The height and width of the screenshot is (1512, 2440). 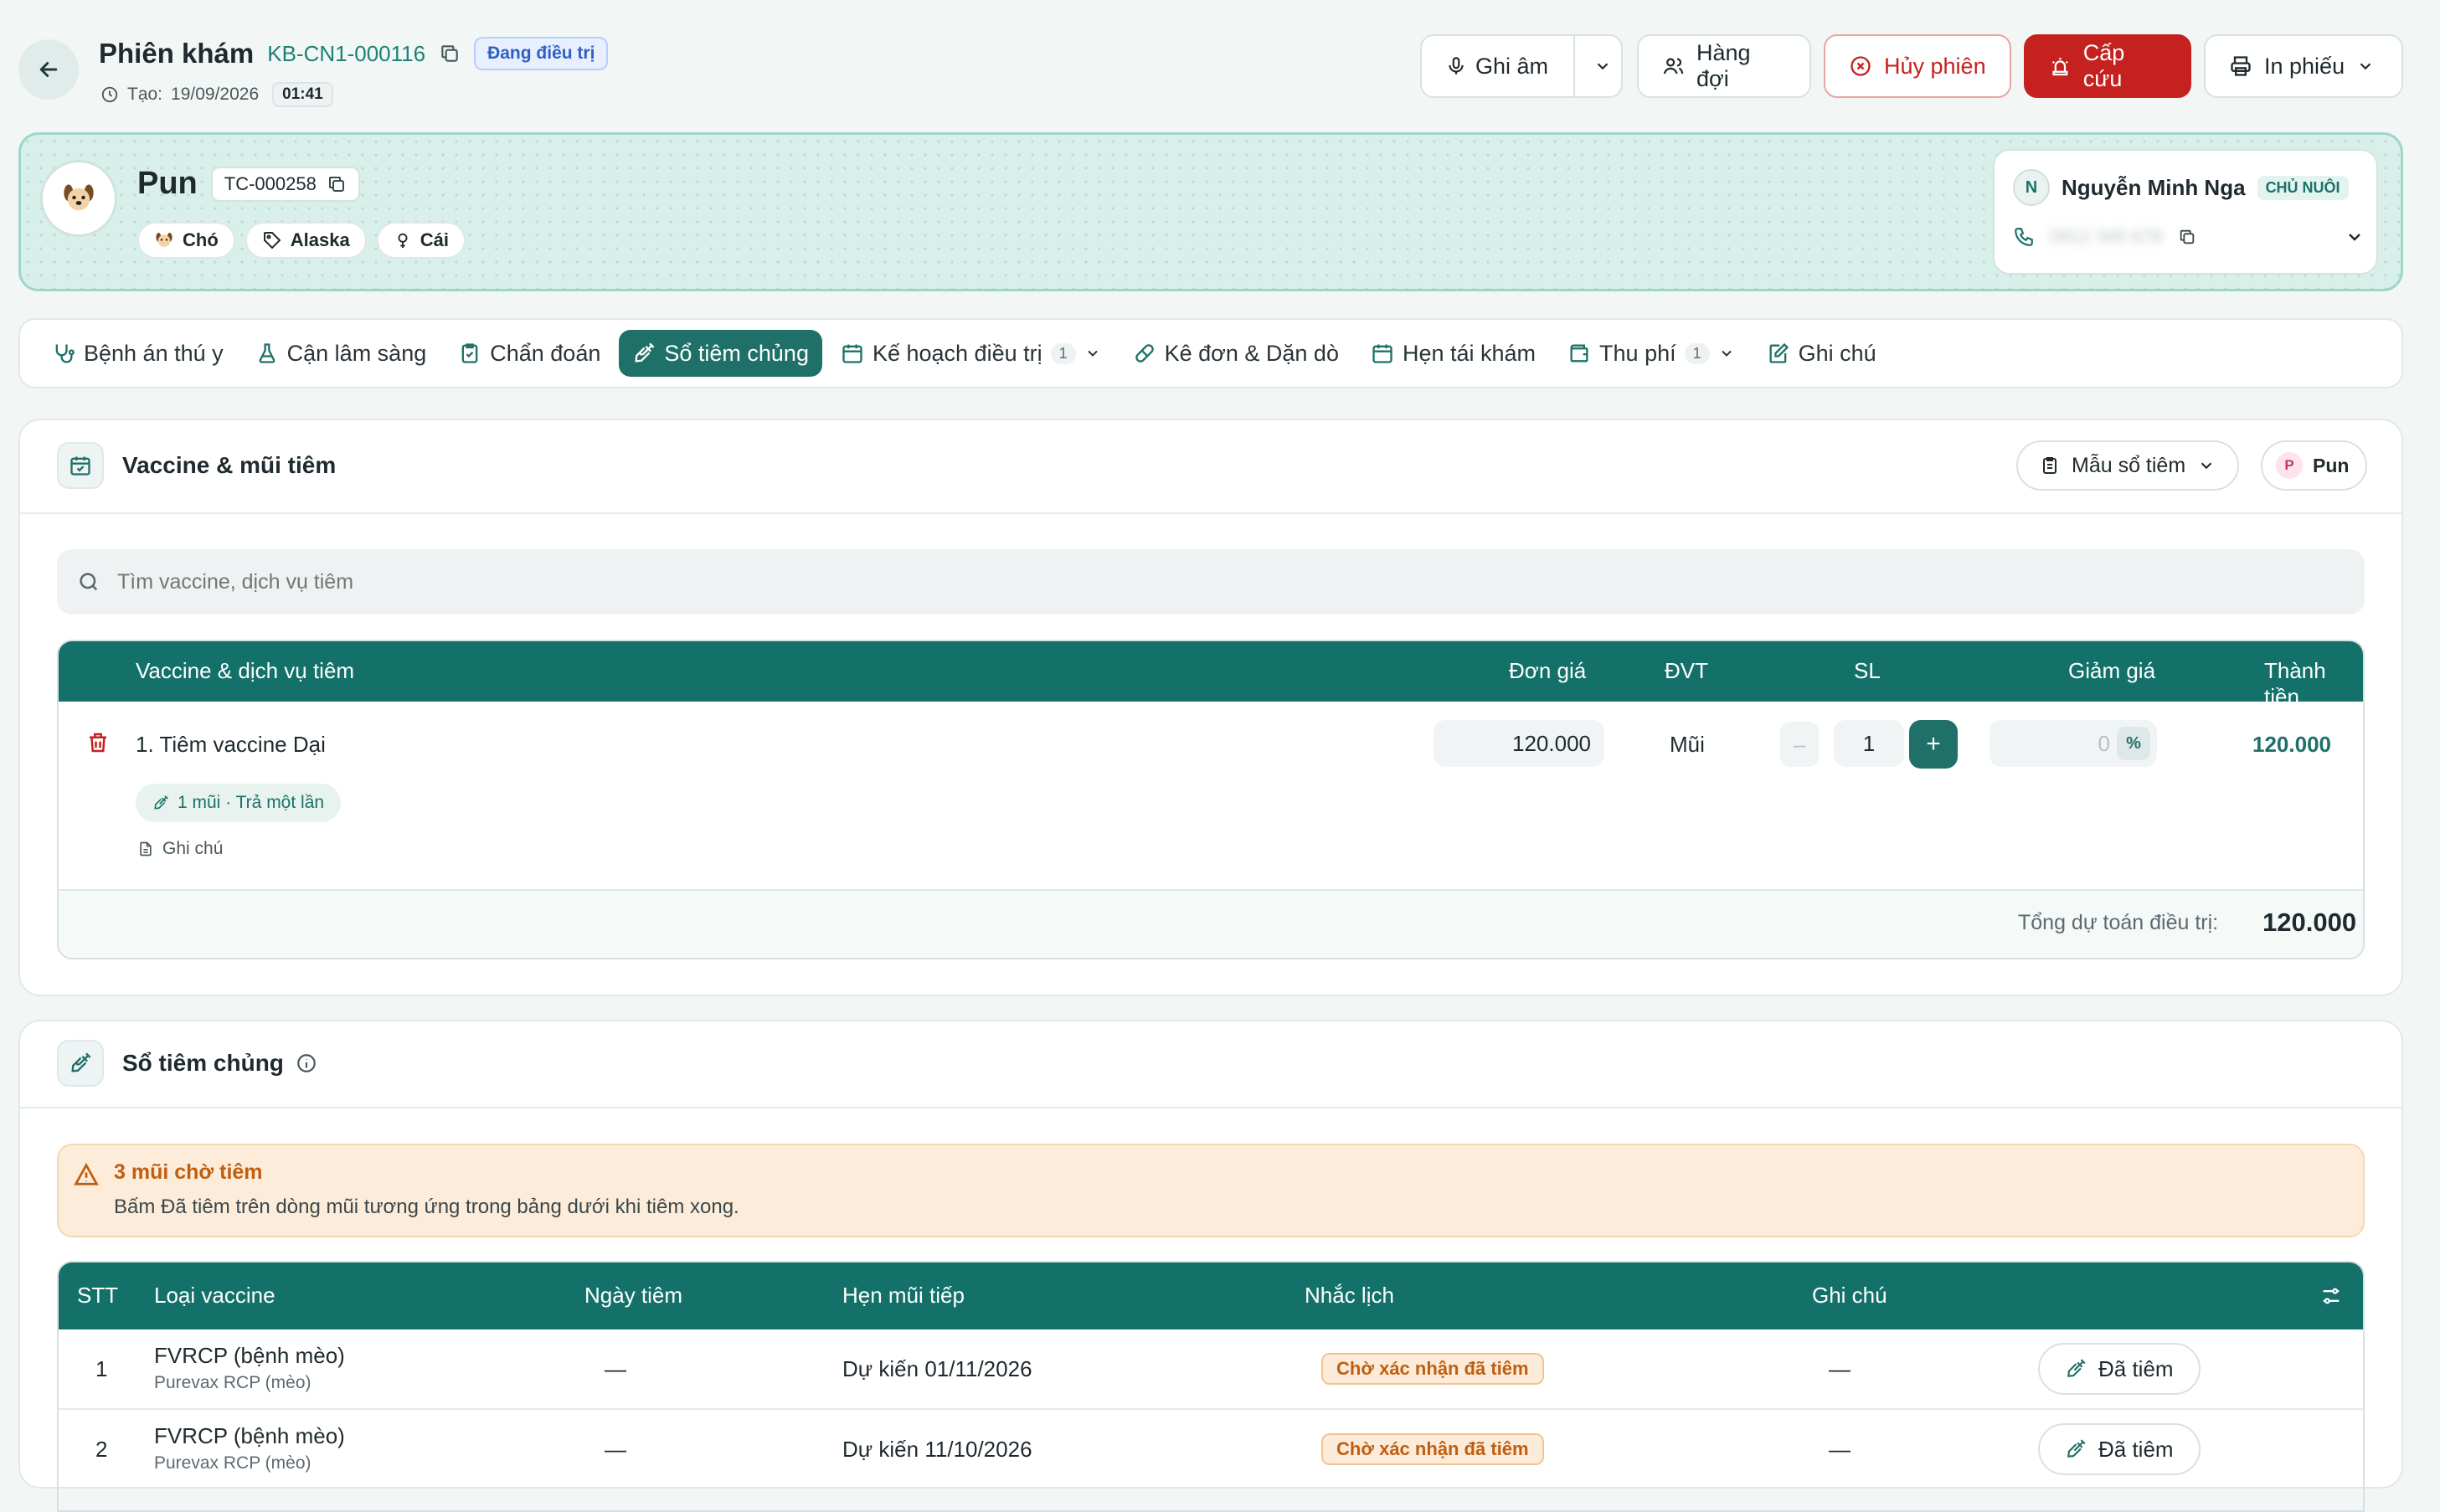 What do you see at coordinates (1821, 353) in the screenshot?
I see `tab-notes: Ghi chú` at bounding box center [1821, 353].